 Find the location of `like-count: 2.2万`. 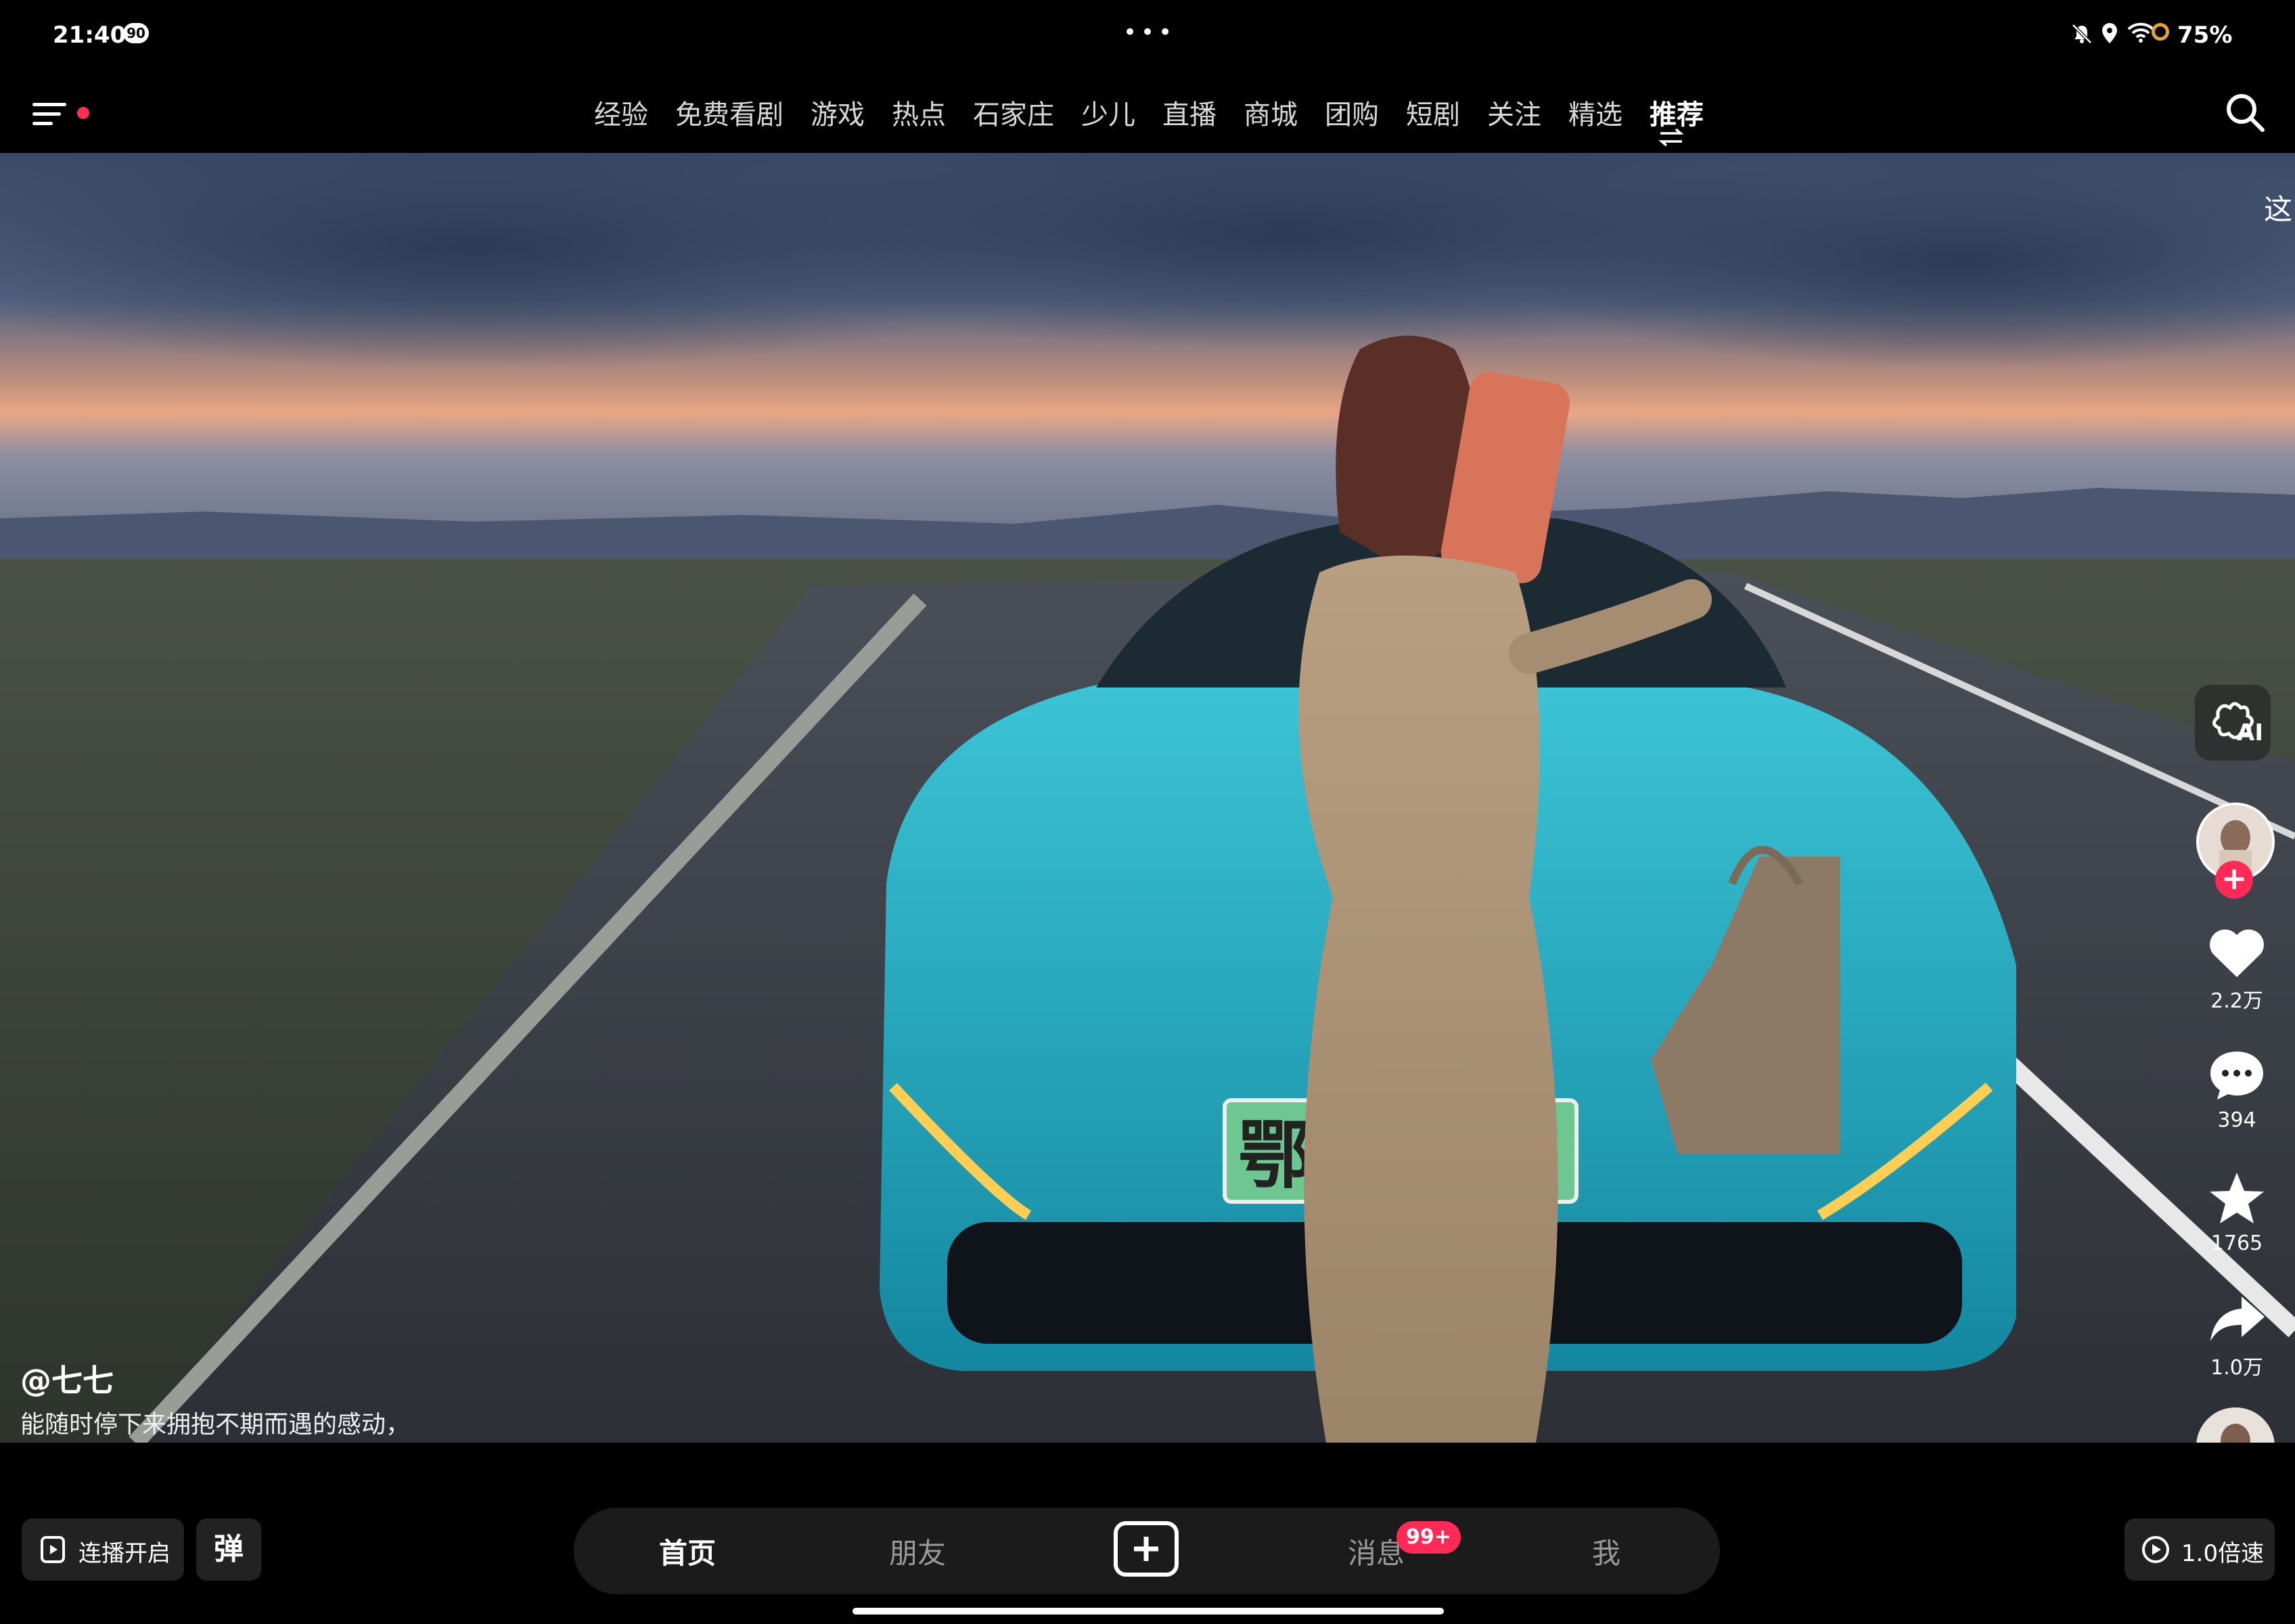

like-count: 2.2万 is located at coordinates (2236, 1001).